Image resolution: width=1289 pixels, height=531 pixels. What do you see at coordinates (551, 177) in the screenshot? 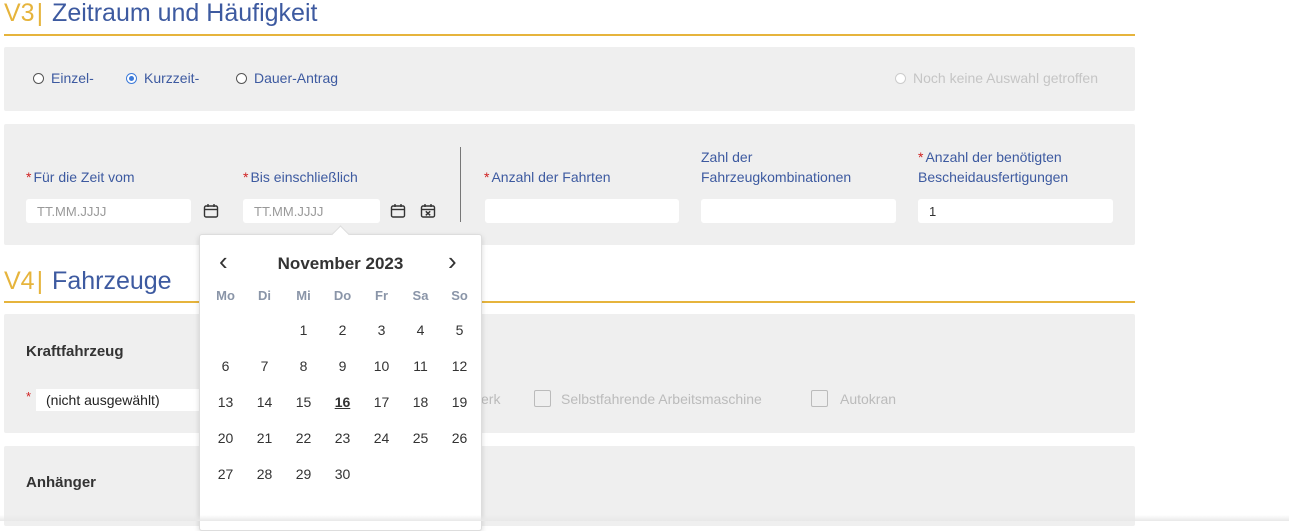
I see `trips-label-text: Anzahl der Fahrten` at bounding box center [551, 177].